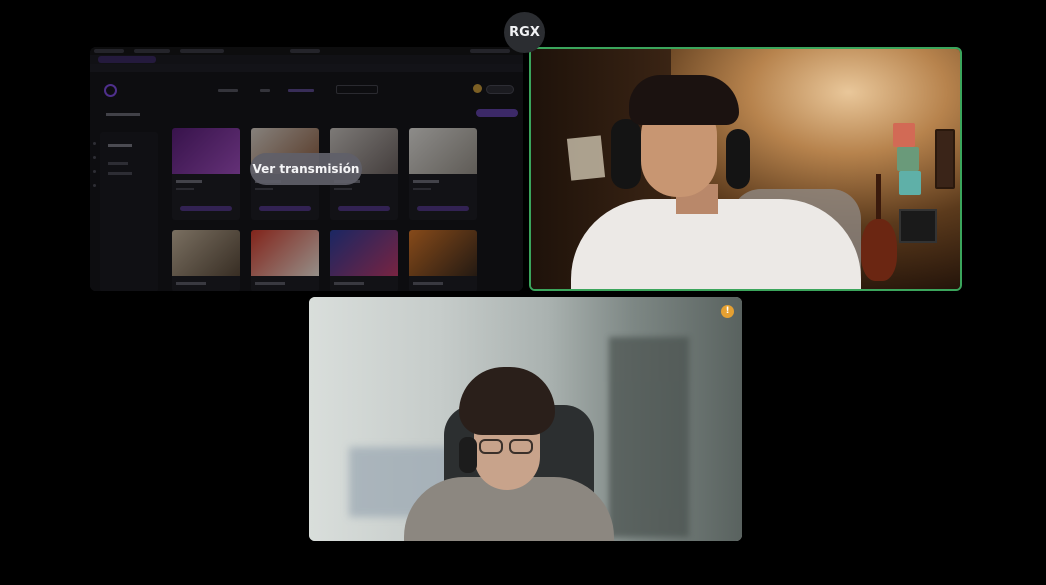  I want to click on watch-stream-button: Ver transmisión, so click(306, 169).